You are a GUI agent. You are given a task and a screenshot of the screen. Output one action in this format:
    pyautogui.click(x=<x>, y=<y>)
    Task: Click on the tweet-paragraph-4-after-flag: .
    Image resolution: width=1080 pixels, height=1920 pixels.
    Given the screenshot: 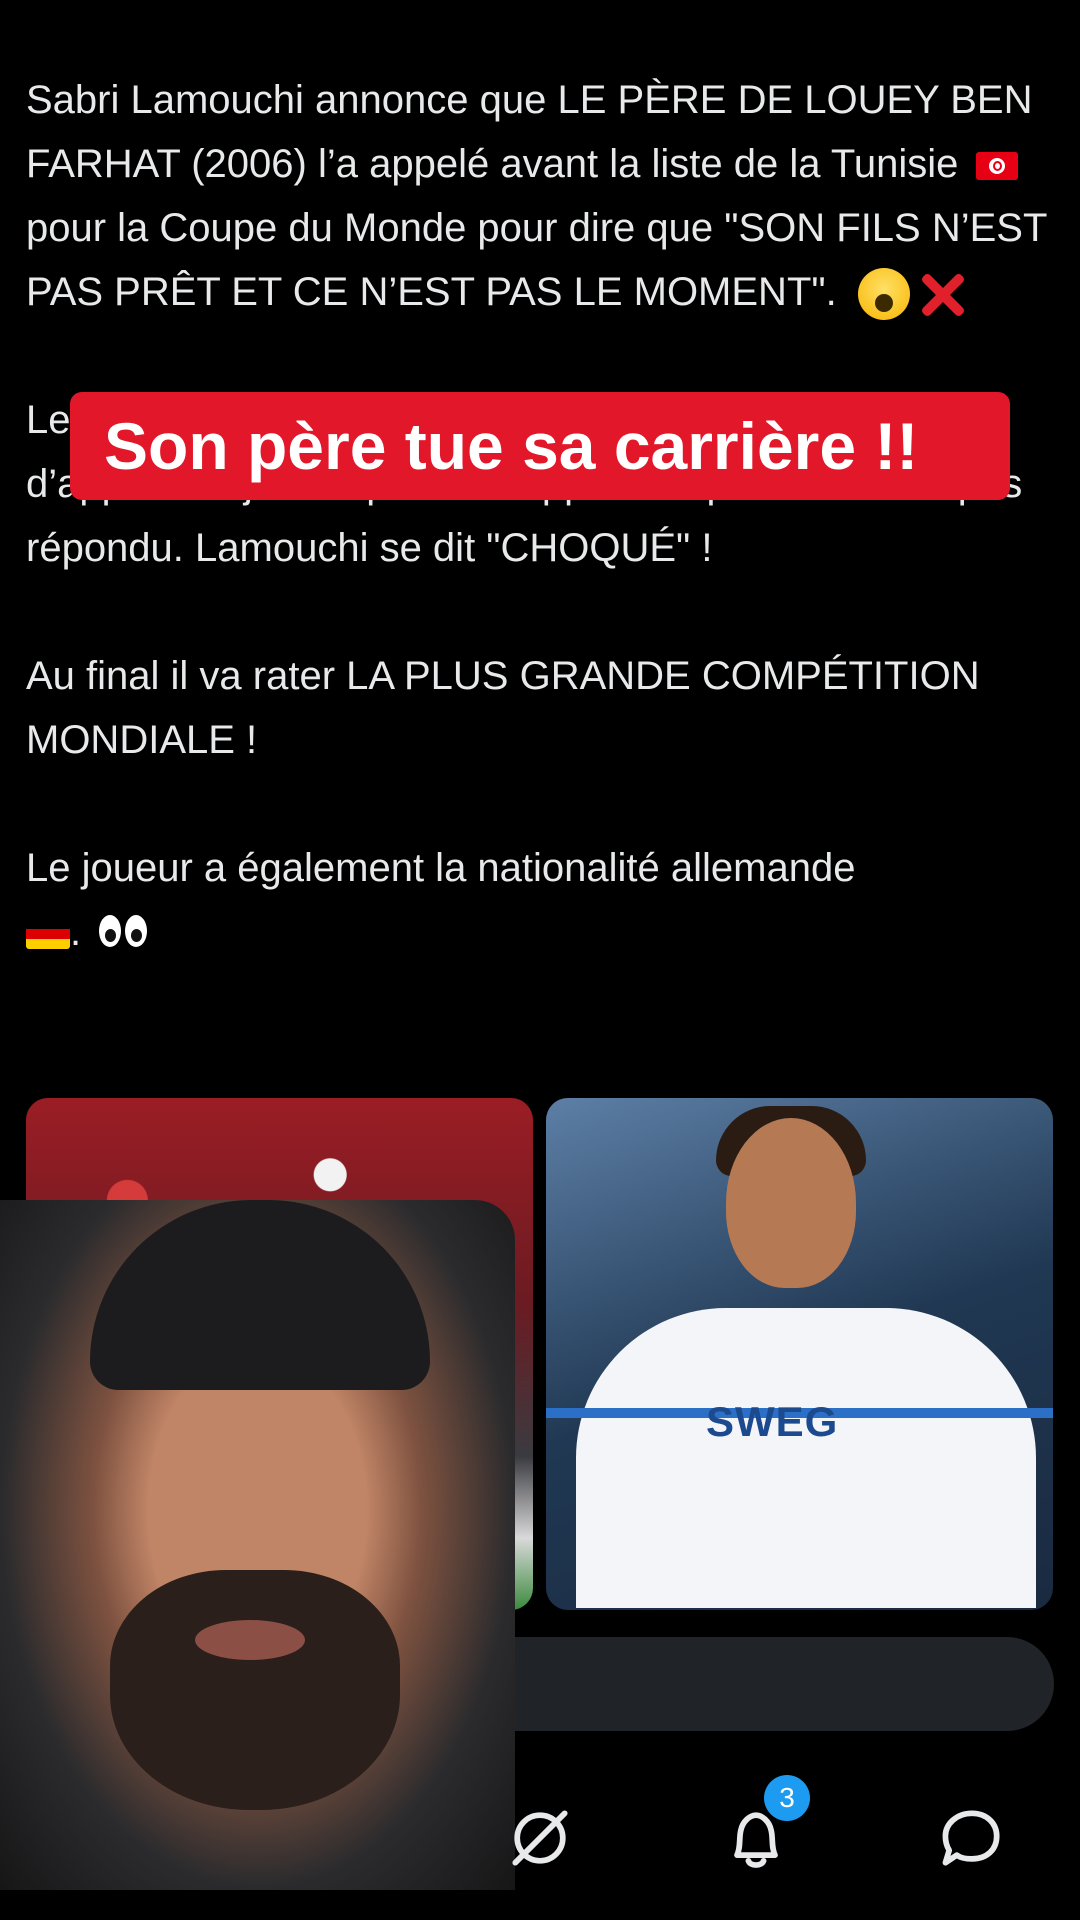 What is the action you would take?
    pyautogui.click(x=76, y=932)
    